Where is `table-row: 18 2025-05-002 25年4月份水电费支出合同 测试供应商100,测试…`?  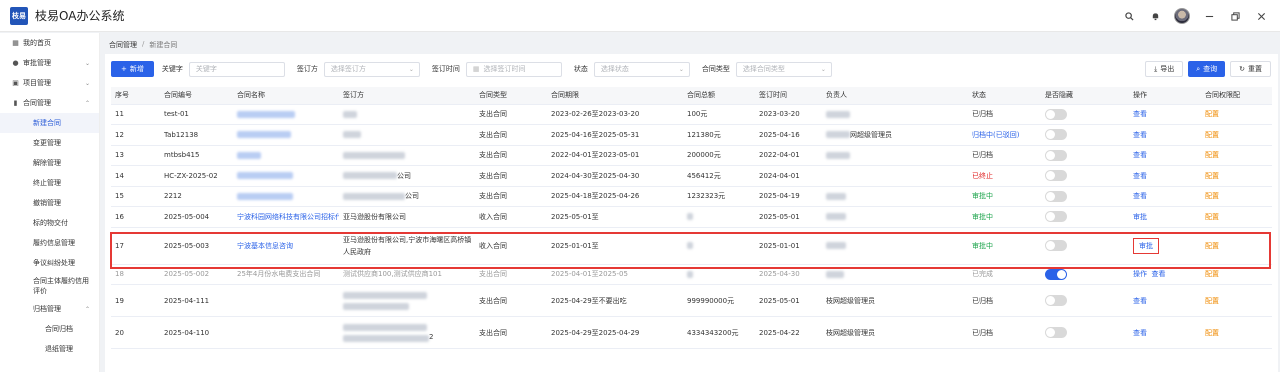
table-row: 18 2025-05-002 25年4月份水电费支出合同 测试供应商100,测试… is located at coordinates (691, 274).